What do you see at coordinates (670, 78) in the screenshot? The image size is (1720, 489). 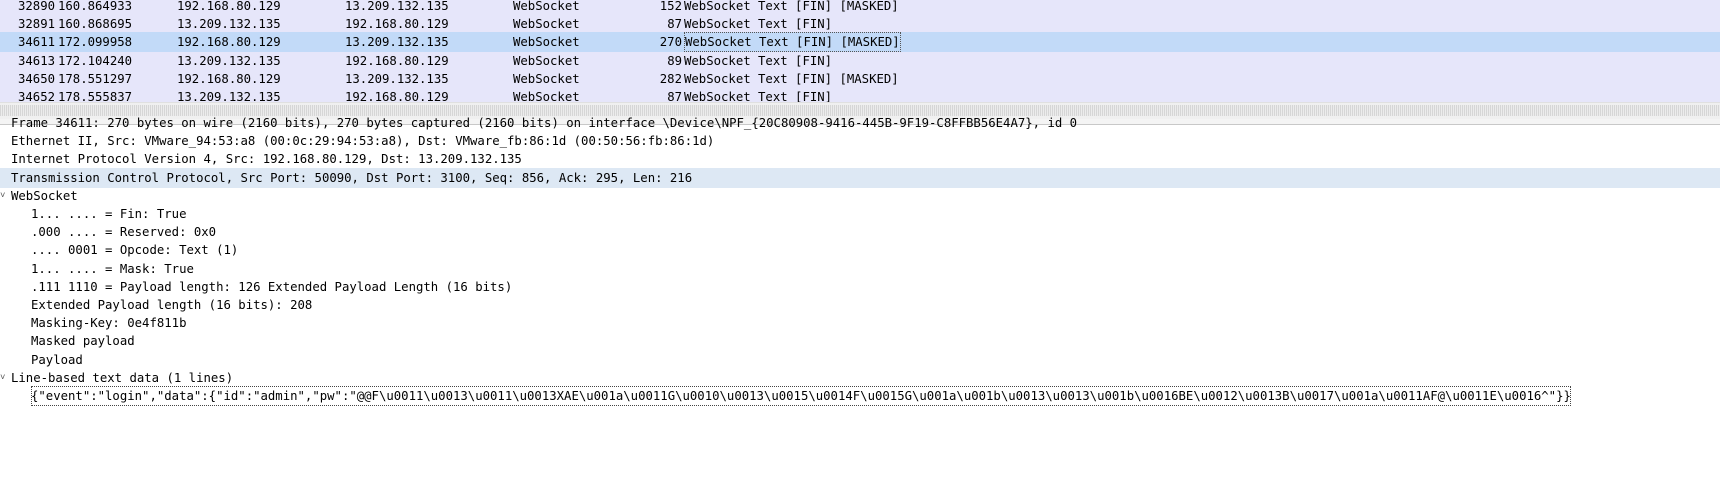 I see `packet-len-cell: 282` at bounding box center [670, 78].